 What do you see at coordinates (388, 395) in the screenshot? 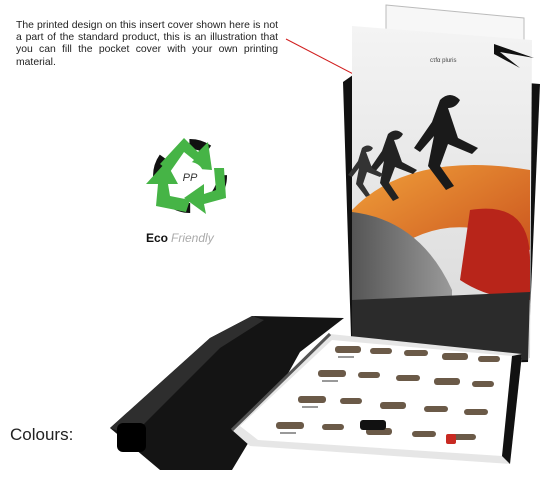
I see `catalog-product-grid` at bounding box center [388, 395].